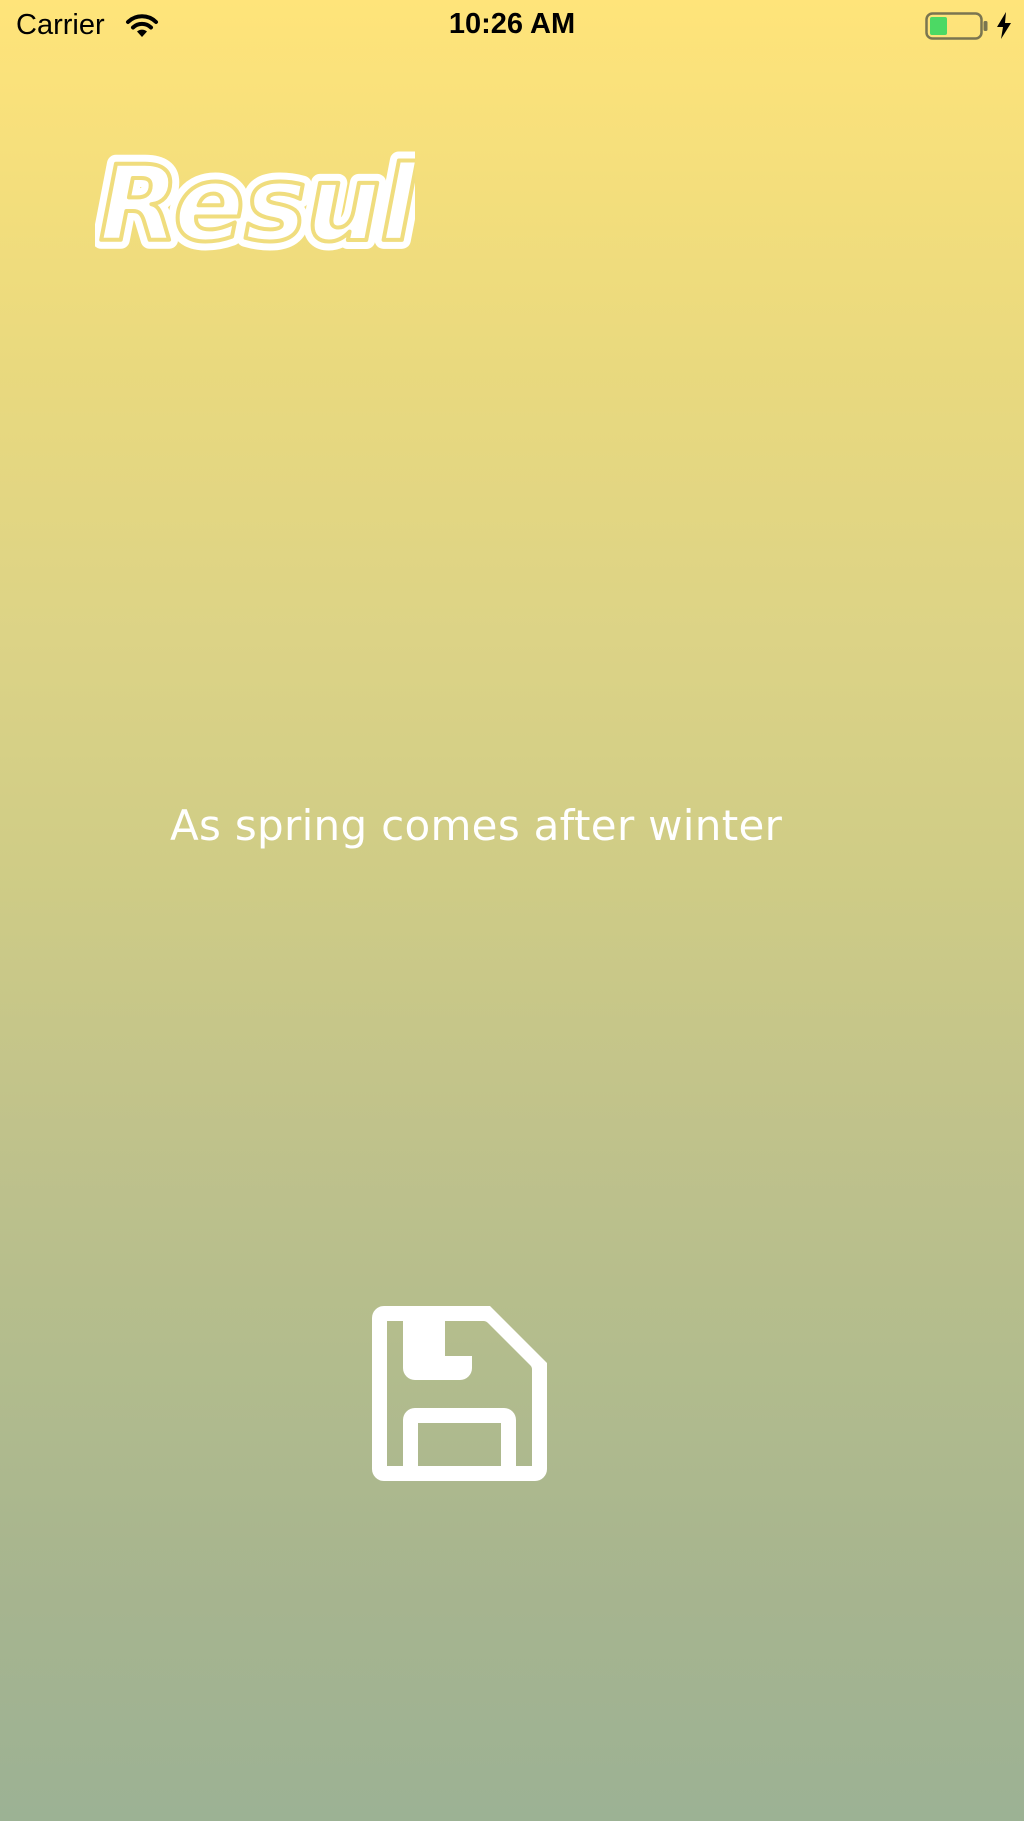 Image resolution: width=1024 pixels, height=1821 pixels. I want to click on status-time: 10:26 AM, so click(512, 24).